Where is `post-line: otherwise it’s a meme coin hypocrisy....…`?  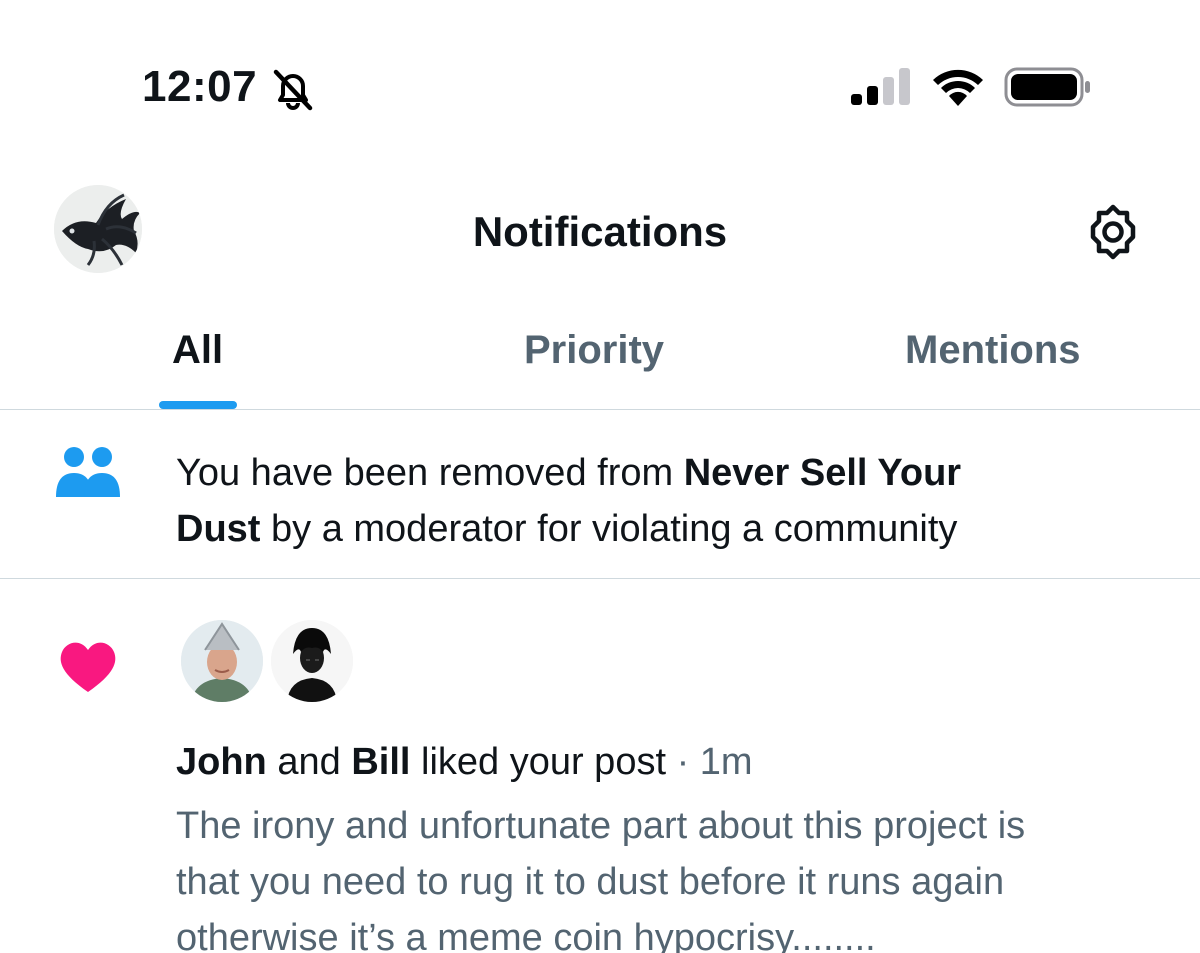
post-line: otherwise it’s a meme coin hypocrisy....… is located at coordinates (526, 935).